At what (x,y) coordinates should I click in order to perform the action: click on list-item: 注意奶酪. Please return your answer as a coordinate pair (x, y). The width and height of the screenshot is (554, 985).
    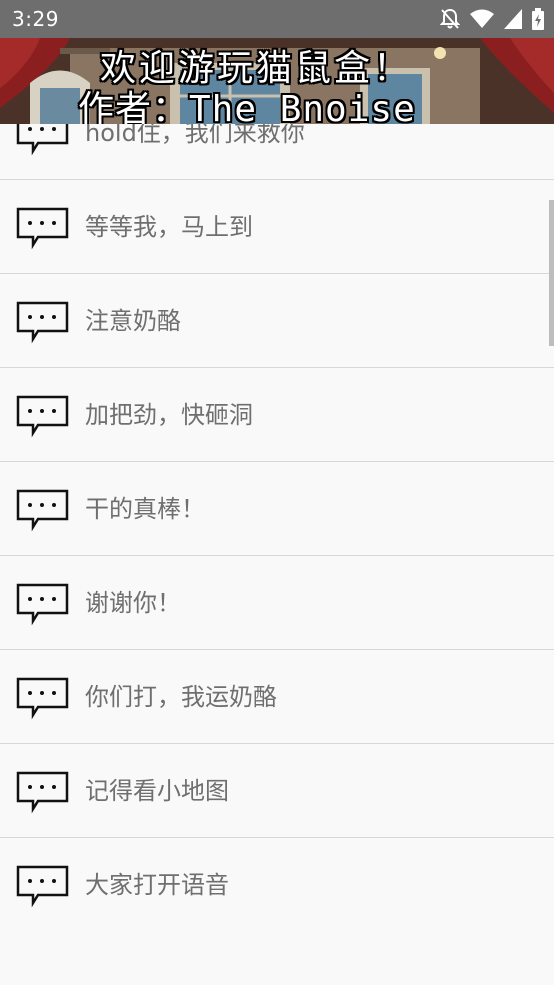
    Looking at the image, I should click on (277, 321).